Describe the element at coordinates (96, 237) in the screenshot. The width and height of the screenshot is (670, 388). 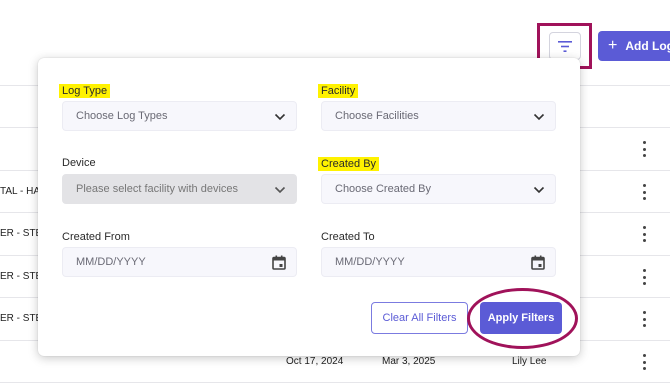
I see `created-from-label: Created From` at that location.